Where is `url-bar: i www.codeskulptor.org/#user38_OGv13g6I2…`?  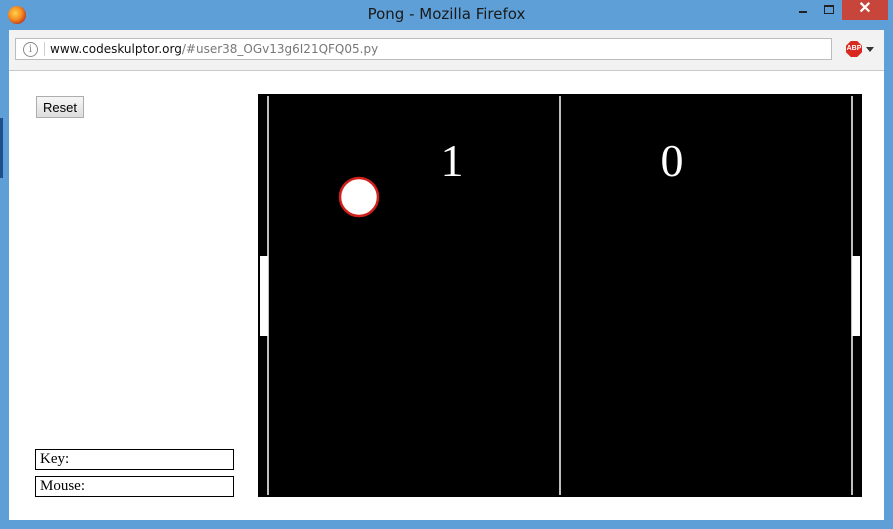 url-bar: i www.codeskulptor.org/#user38_OGv13g6I2… is located at coordinates (423, 49).